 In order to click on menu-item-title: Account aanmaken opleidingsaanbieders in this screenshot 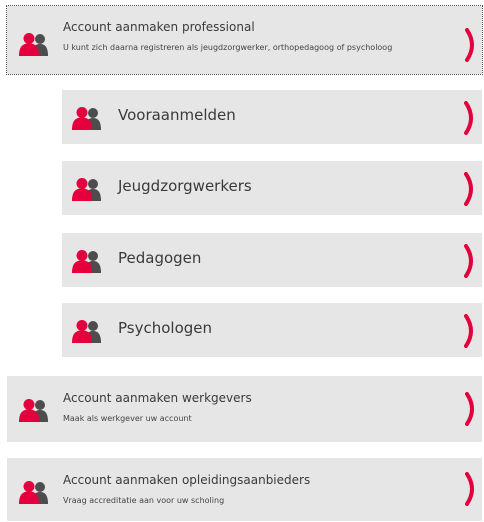, I will do `click(187, 480)`.